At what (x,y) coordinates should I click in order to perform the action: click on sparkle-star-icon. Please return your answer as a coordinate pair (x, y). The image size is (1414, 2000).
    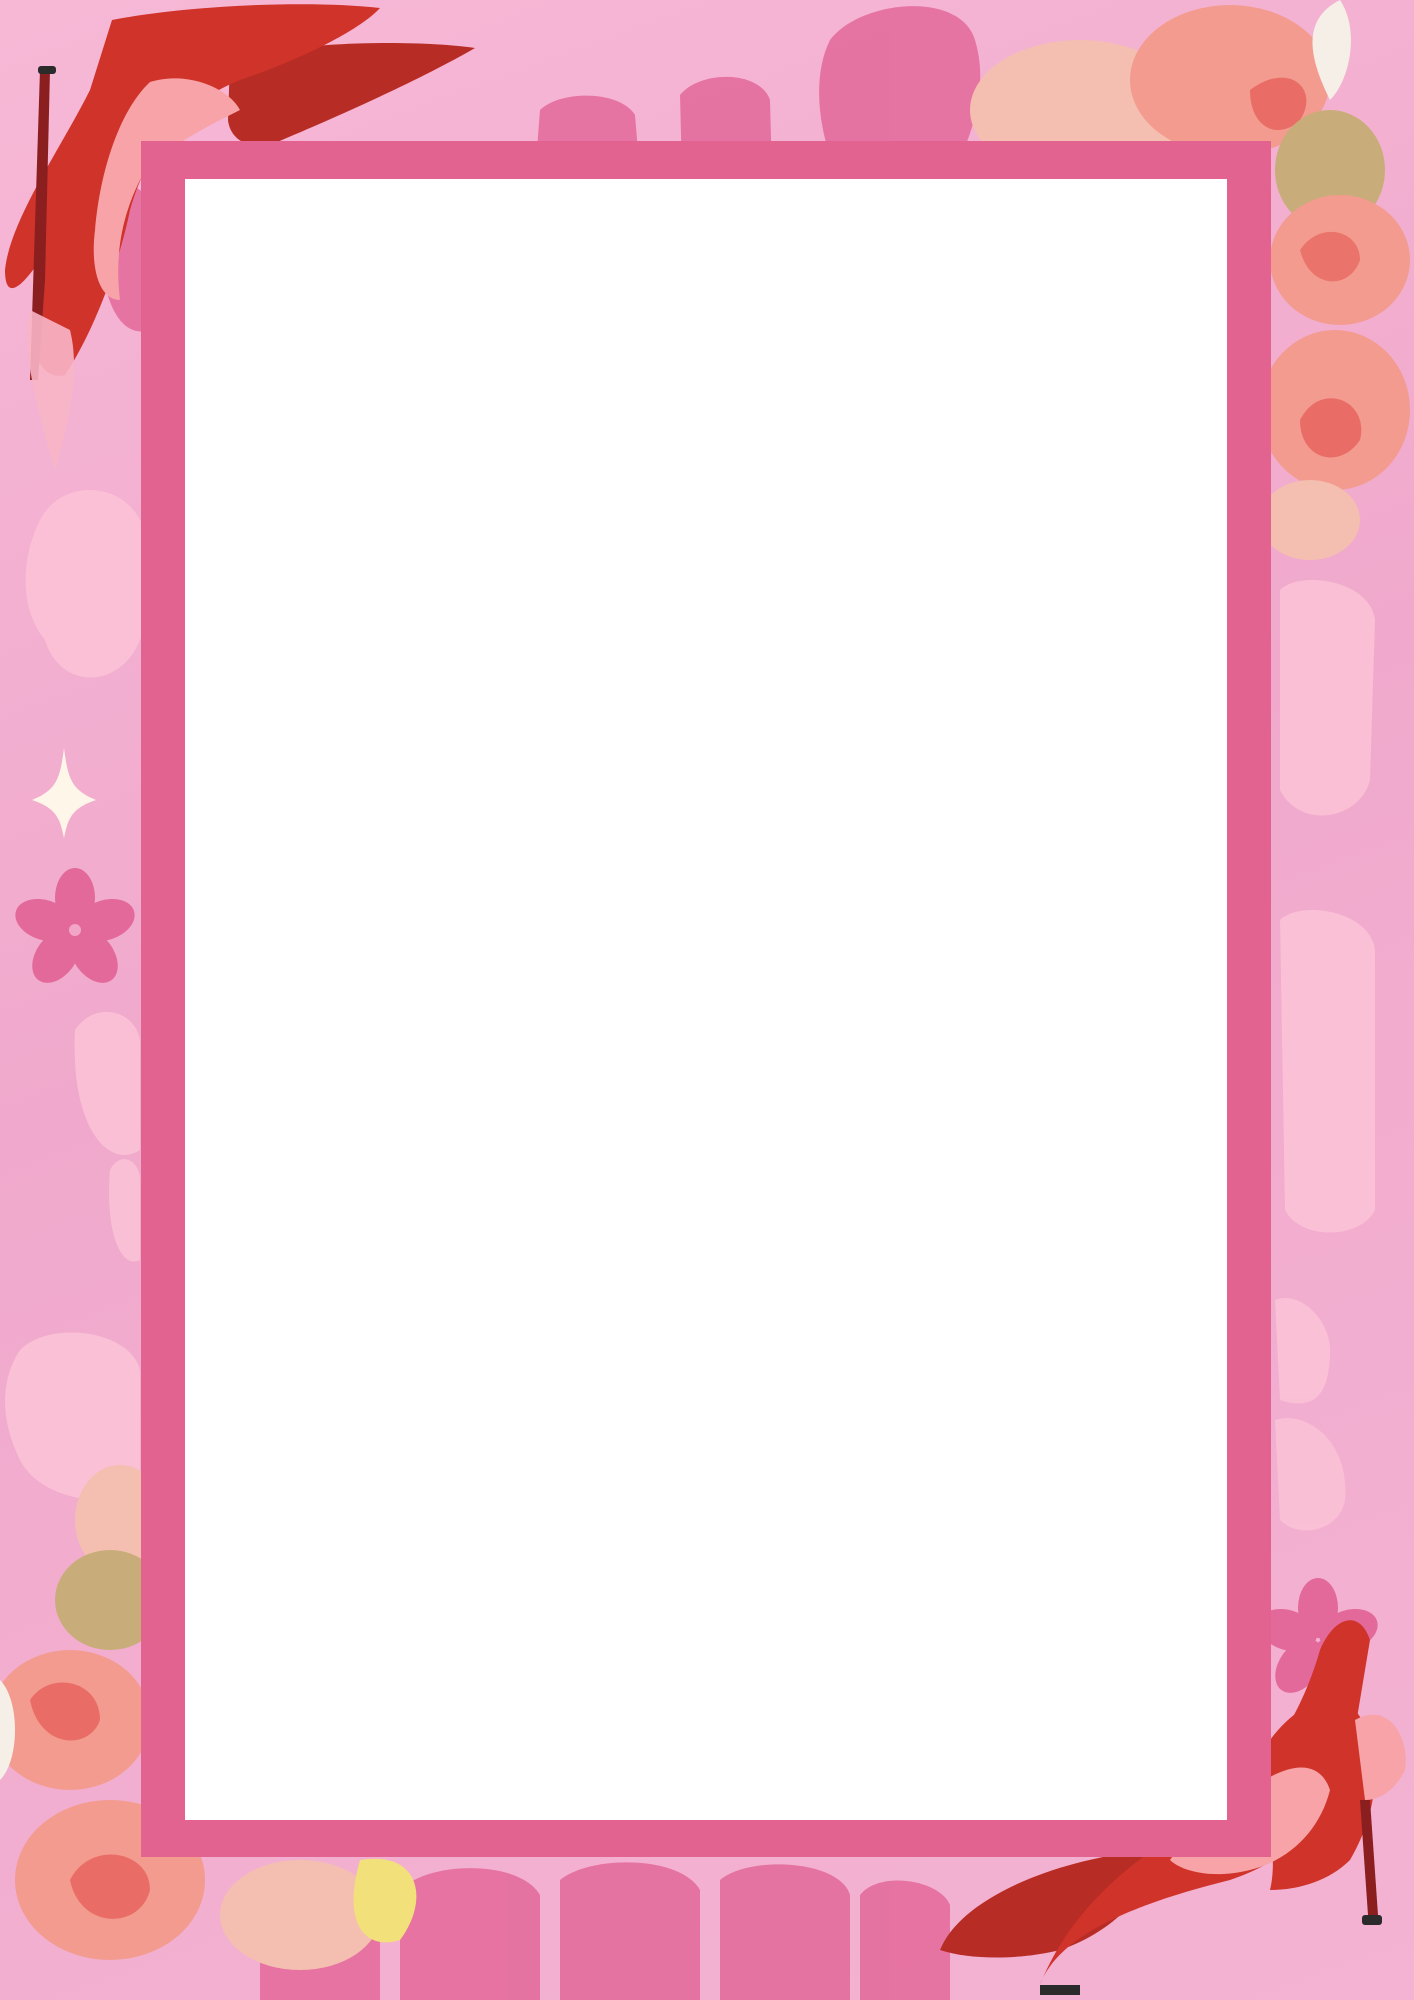
    Looking at the image, I should click on (64, 793).